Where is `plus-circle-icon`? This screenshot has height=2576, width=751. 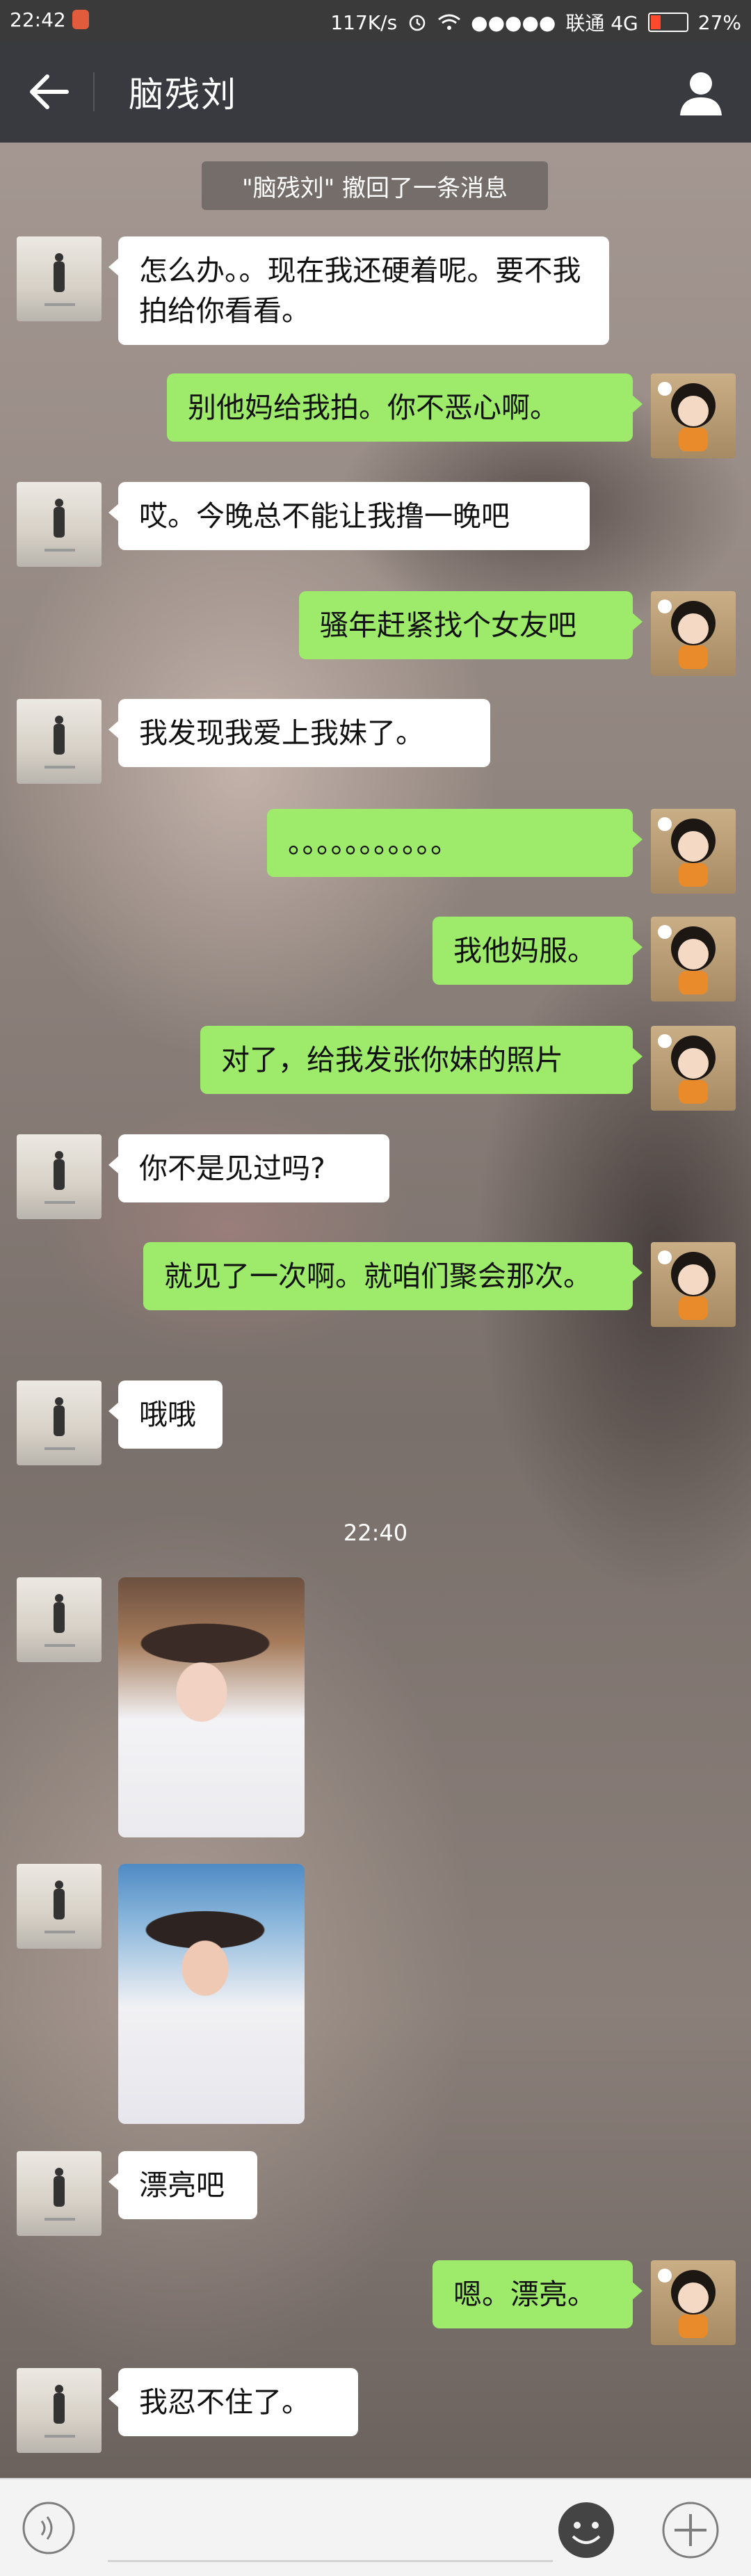 plus-circle-icon is located at coordinates (690, 2530).